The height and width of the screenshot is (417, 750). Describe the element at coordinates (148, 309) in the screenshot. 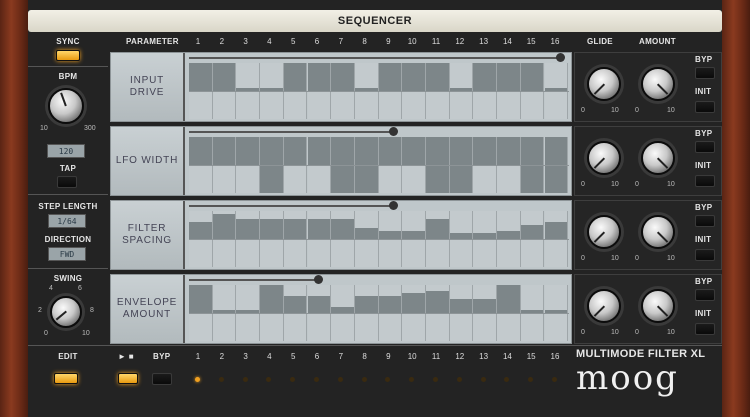

I see `parameter-selector: ENVELOPE AMOUNT` at that location.